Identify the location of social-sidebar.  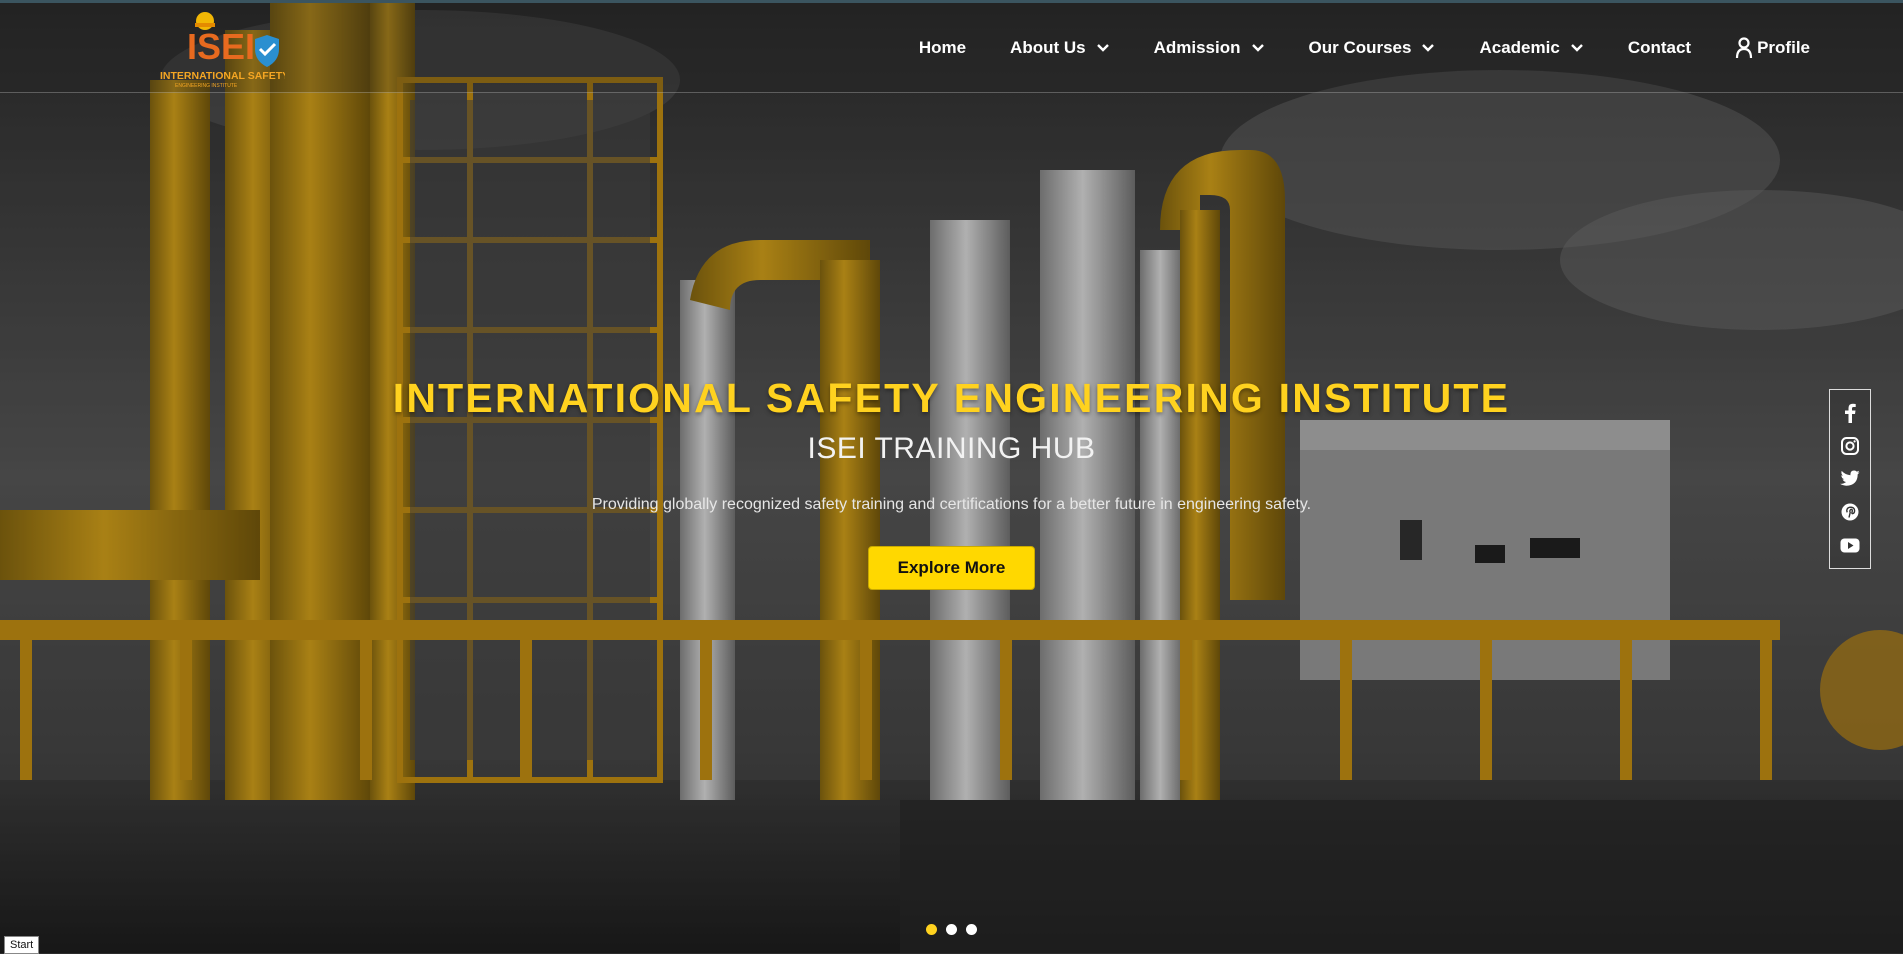
(1850, 479).